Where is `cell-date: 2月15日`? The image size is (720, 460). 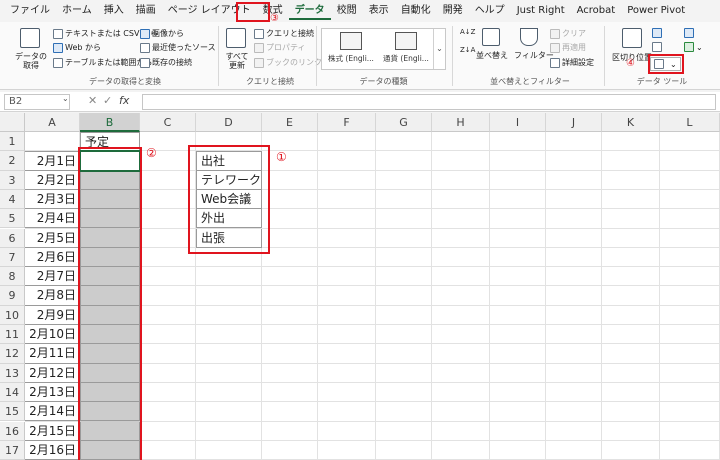 cell-date: 2月15日 is located at coordinates (52, 431).